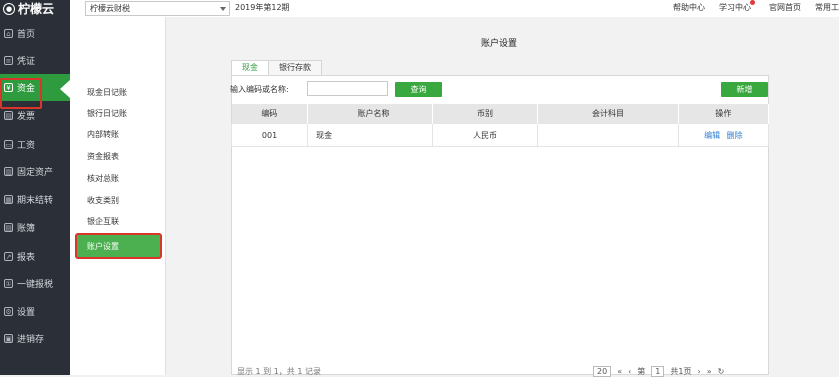 The image size is (839, 377). I want to click on sidebar-item-report: ↗ 报表, so click(35, 256).